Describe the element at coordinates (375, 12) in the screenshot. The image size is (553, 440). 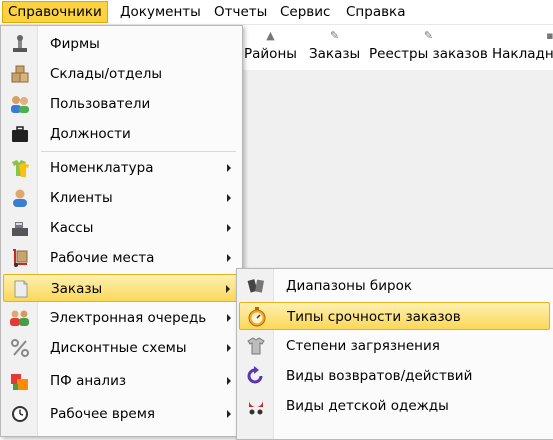
I see `menu-spravka: Справка` at that location.